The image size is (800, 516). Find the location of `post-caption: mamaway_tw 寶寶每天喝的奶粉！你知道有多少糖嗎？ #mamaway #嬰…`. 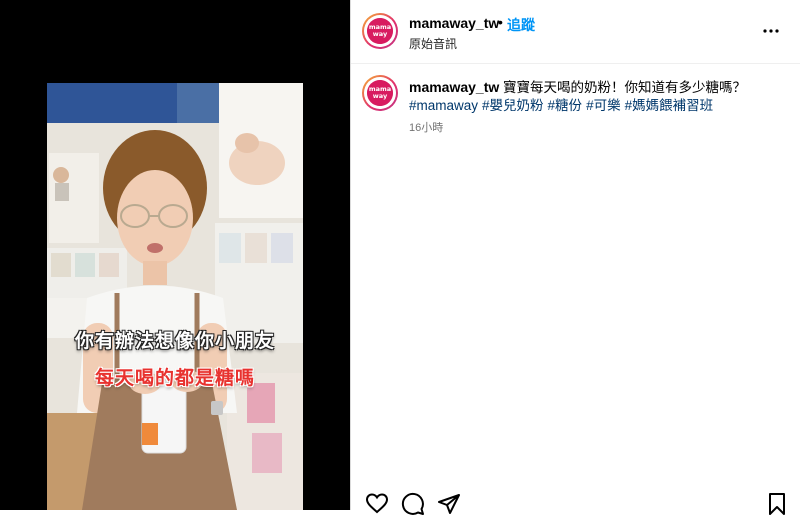

post-caption: mamaway_tw 寶寶每天喝的奶粉！你知道有多少糖嗎？ #mamaway #嬰… is located at coordinates (594, 96).